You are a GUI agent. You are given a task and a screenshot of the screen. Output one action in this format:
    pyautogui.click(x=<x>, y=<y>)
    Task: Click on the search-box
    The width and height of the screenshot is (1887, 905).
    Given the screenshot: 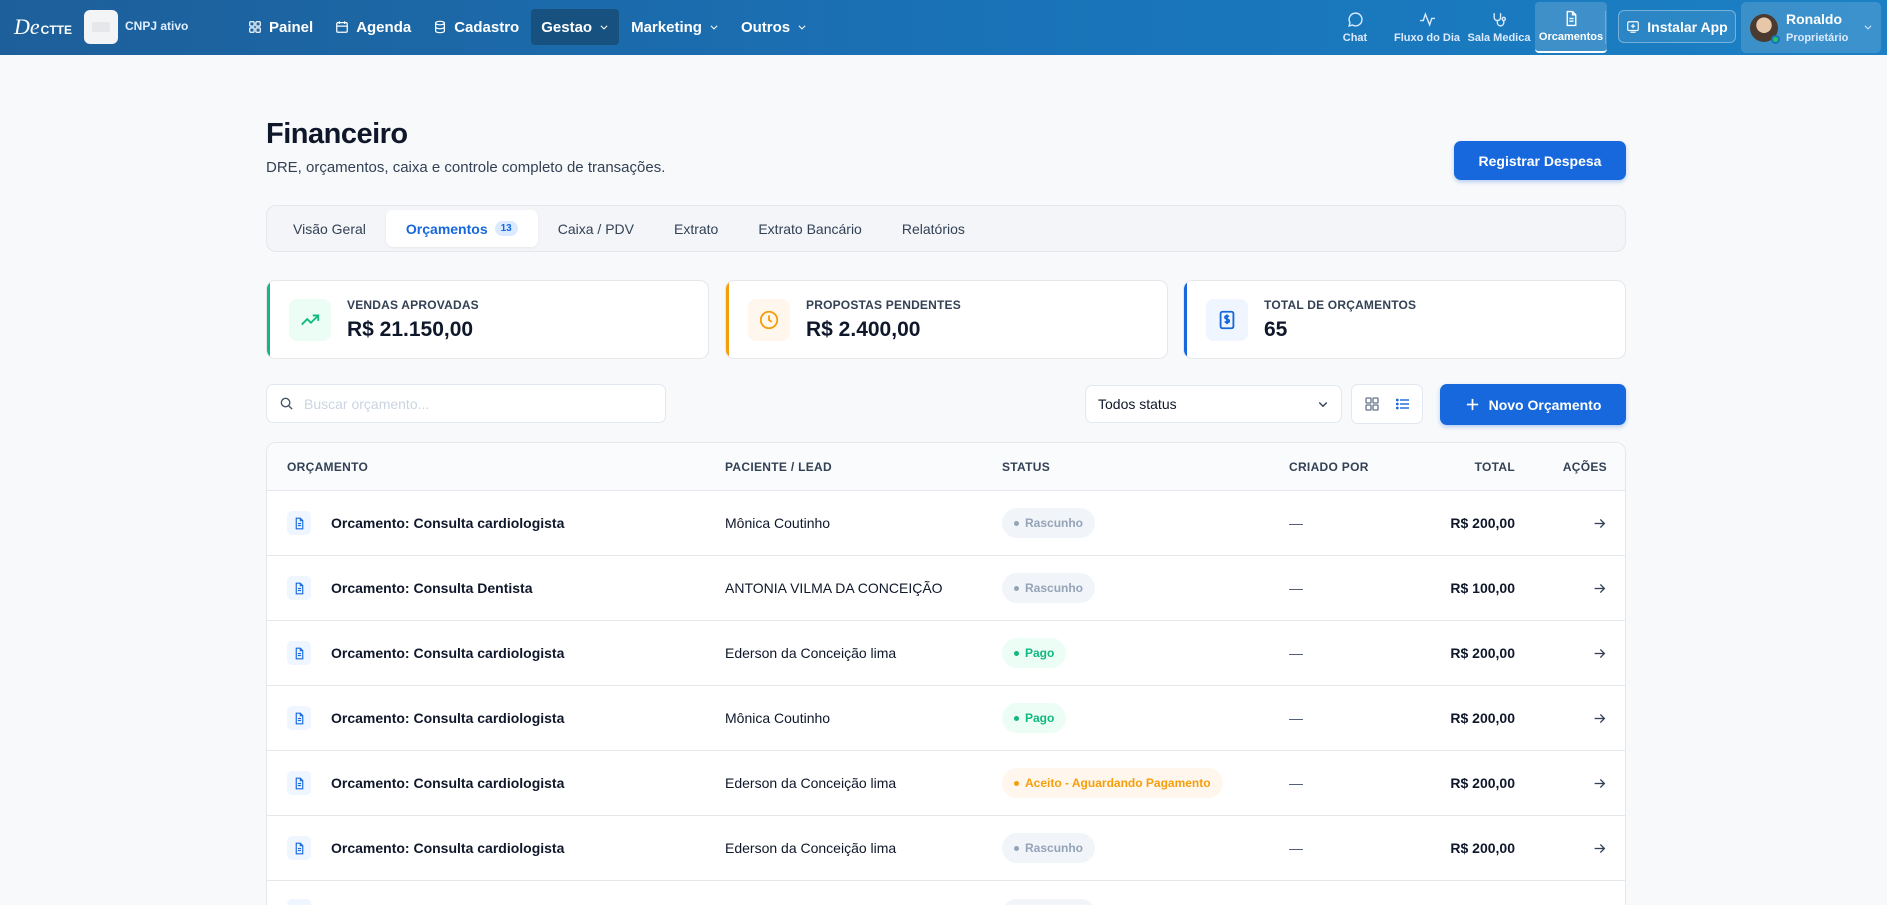 What is the action you would take?
    pyautogui.click(x=466, y=403)
    